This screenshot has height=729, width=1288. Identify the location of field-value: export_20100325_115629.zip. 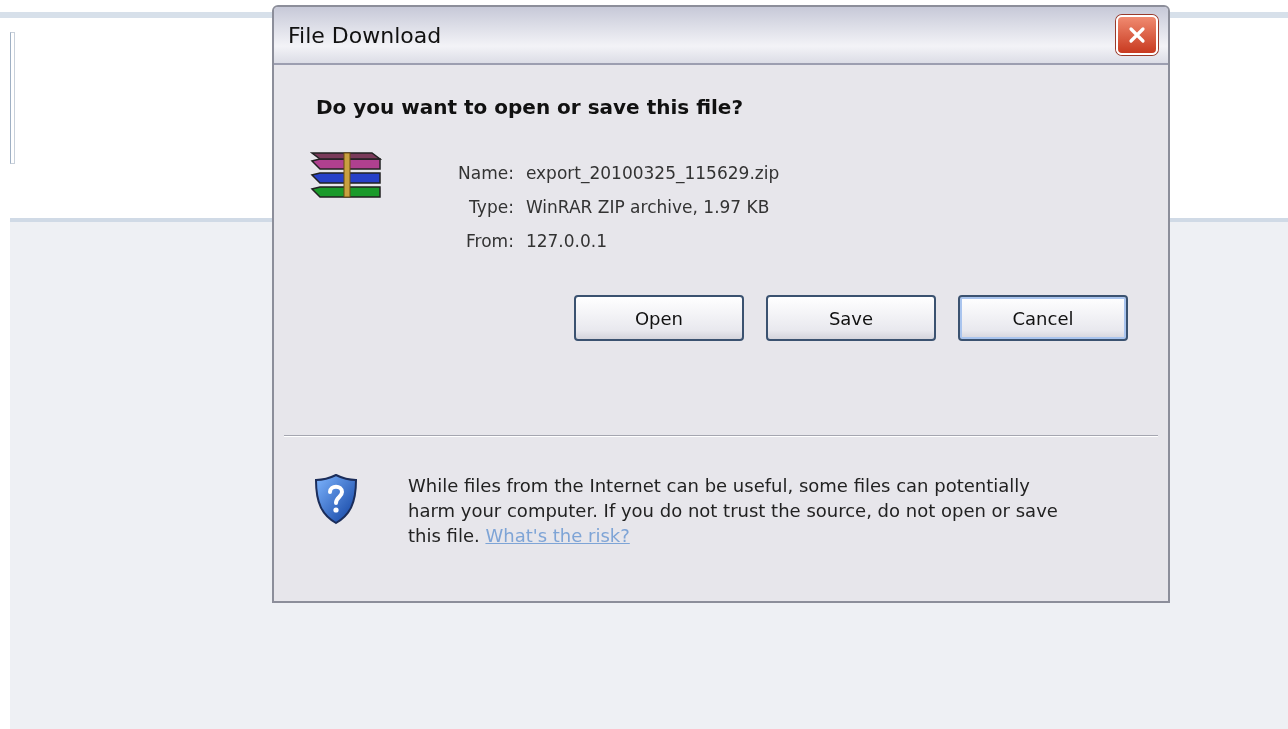
(652, 173).